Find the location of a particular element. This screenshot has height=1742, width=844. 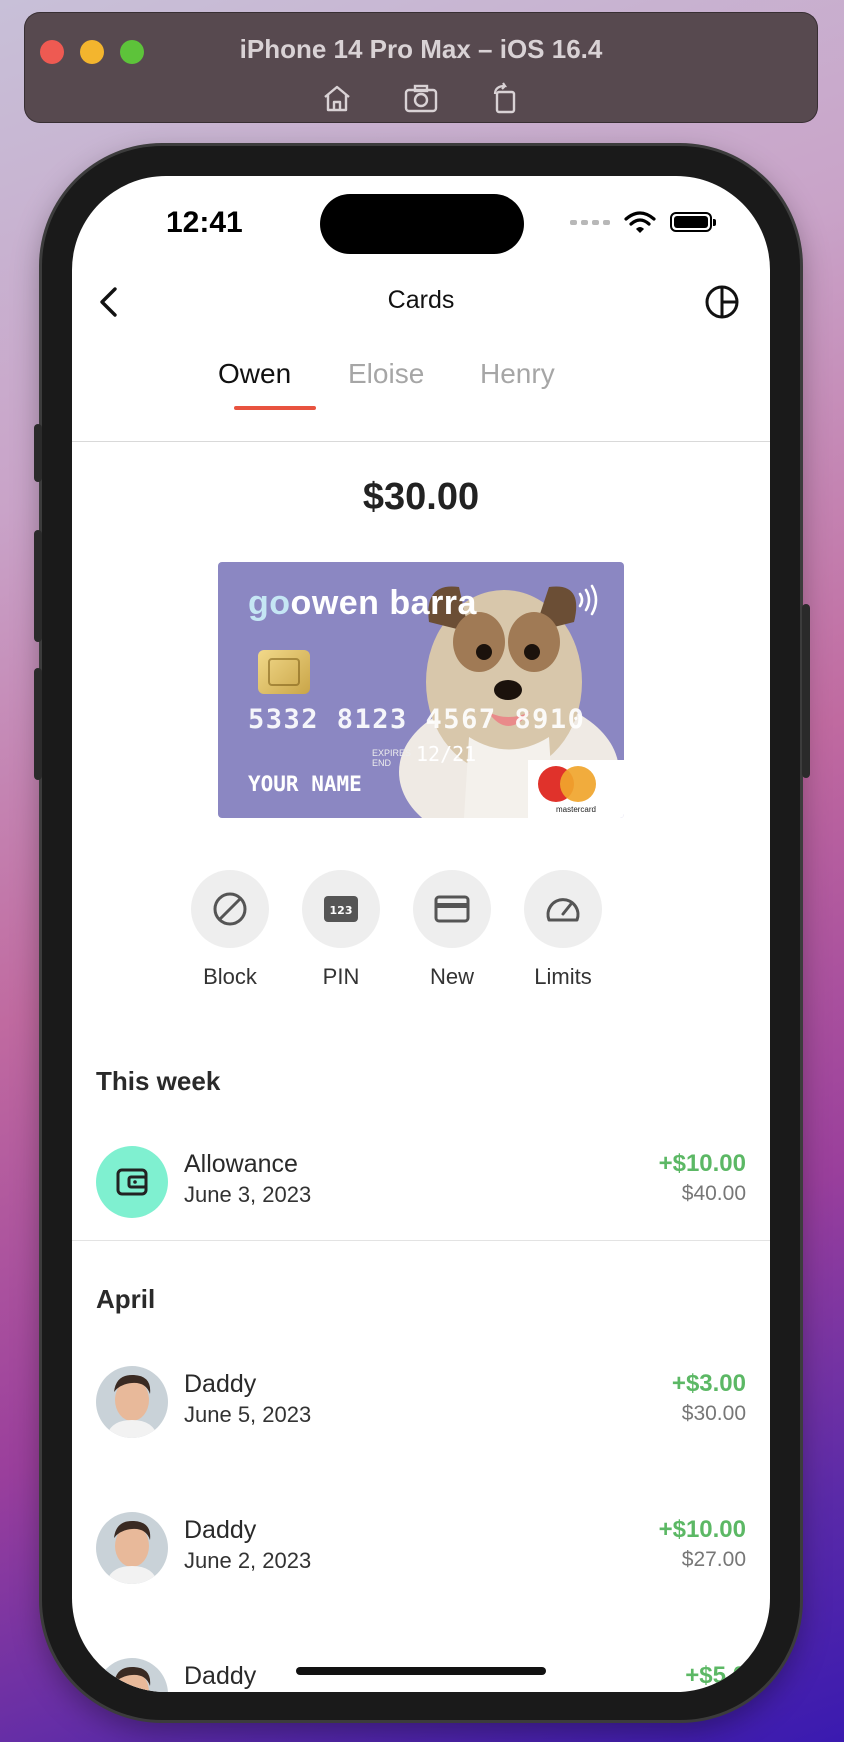

simulator-title: iPhone 14 Pro Max – iOS 16.4 is located at coordinates (421, 49).